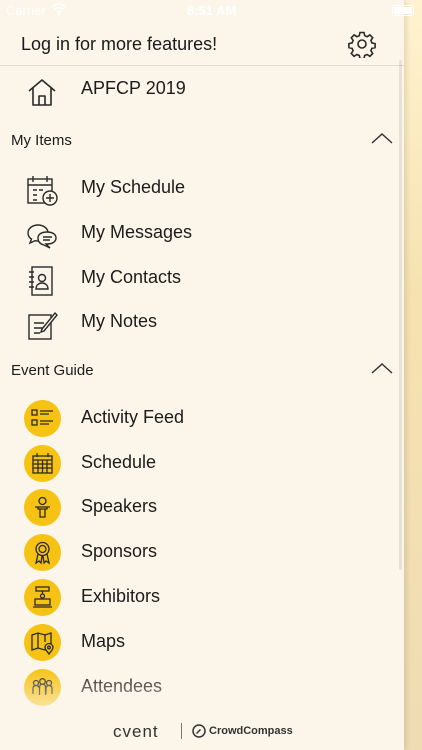 The height and width of the screenshot is (750, 422). I want to click on menu-item-attendees: Attendees, so click(202, 688).